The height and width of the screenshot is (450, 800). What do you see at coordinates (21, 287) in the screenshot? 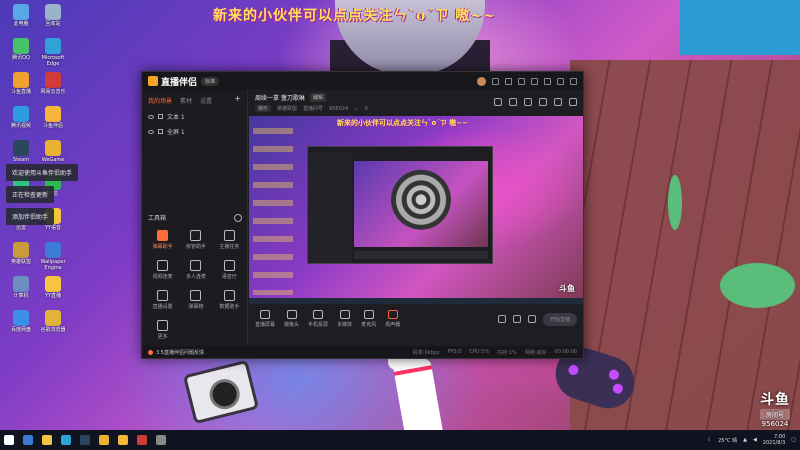
I see `desktop-icon: 计算机` at bounding box center [21, 287].